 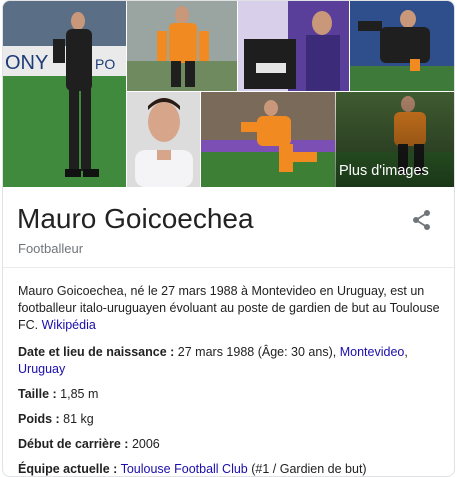 What do you see at coordinates (422, 220) in the screenshot?
I see `share-icon` at bounding box center [422, 220].